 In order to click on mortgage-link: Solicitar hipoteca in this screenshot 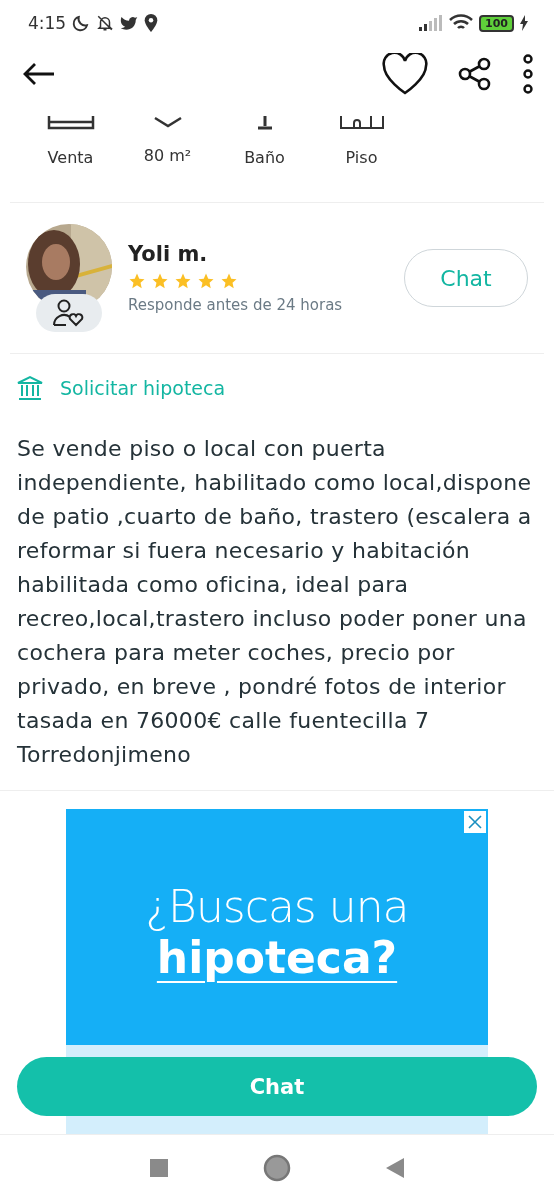, I will do `click(277, 388)`.